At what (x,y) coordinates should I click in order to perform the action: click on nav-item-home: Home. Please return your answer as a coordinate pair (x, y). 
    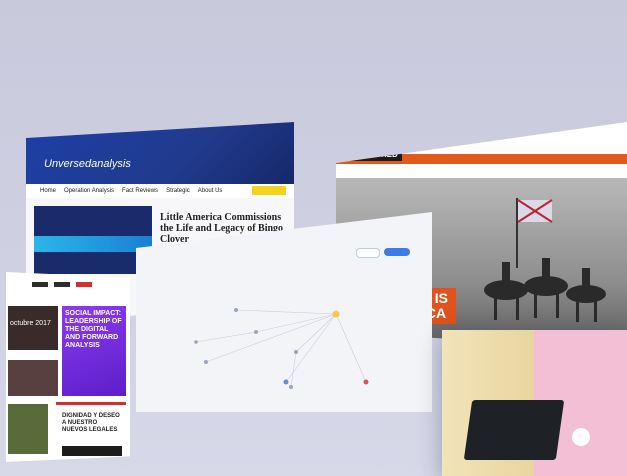
    Looking at the image, I should click on (48, 191).